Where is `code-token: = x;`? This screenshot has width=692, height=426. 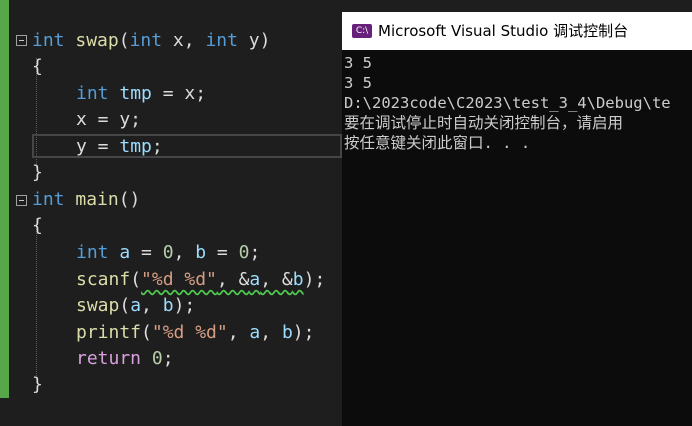
code-token: = x; is located at coordinates (179, 93).